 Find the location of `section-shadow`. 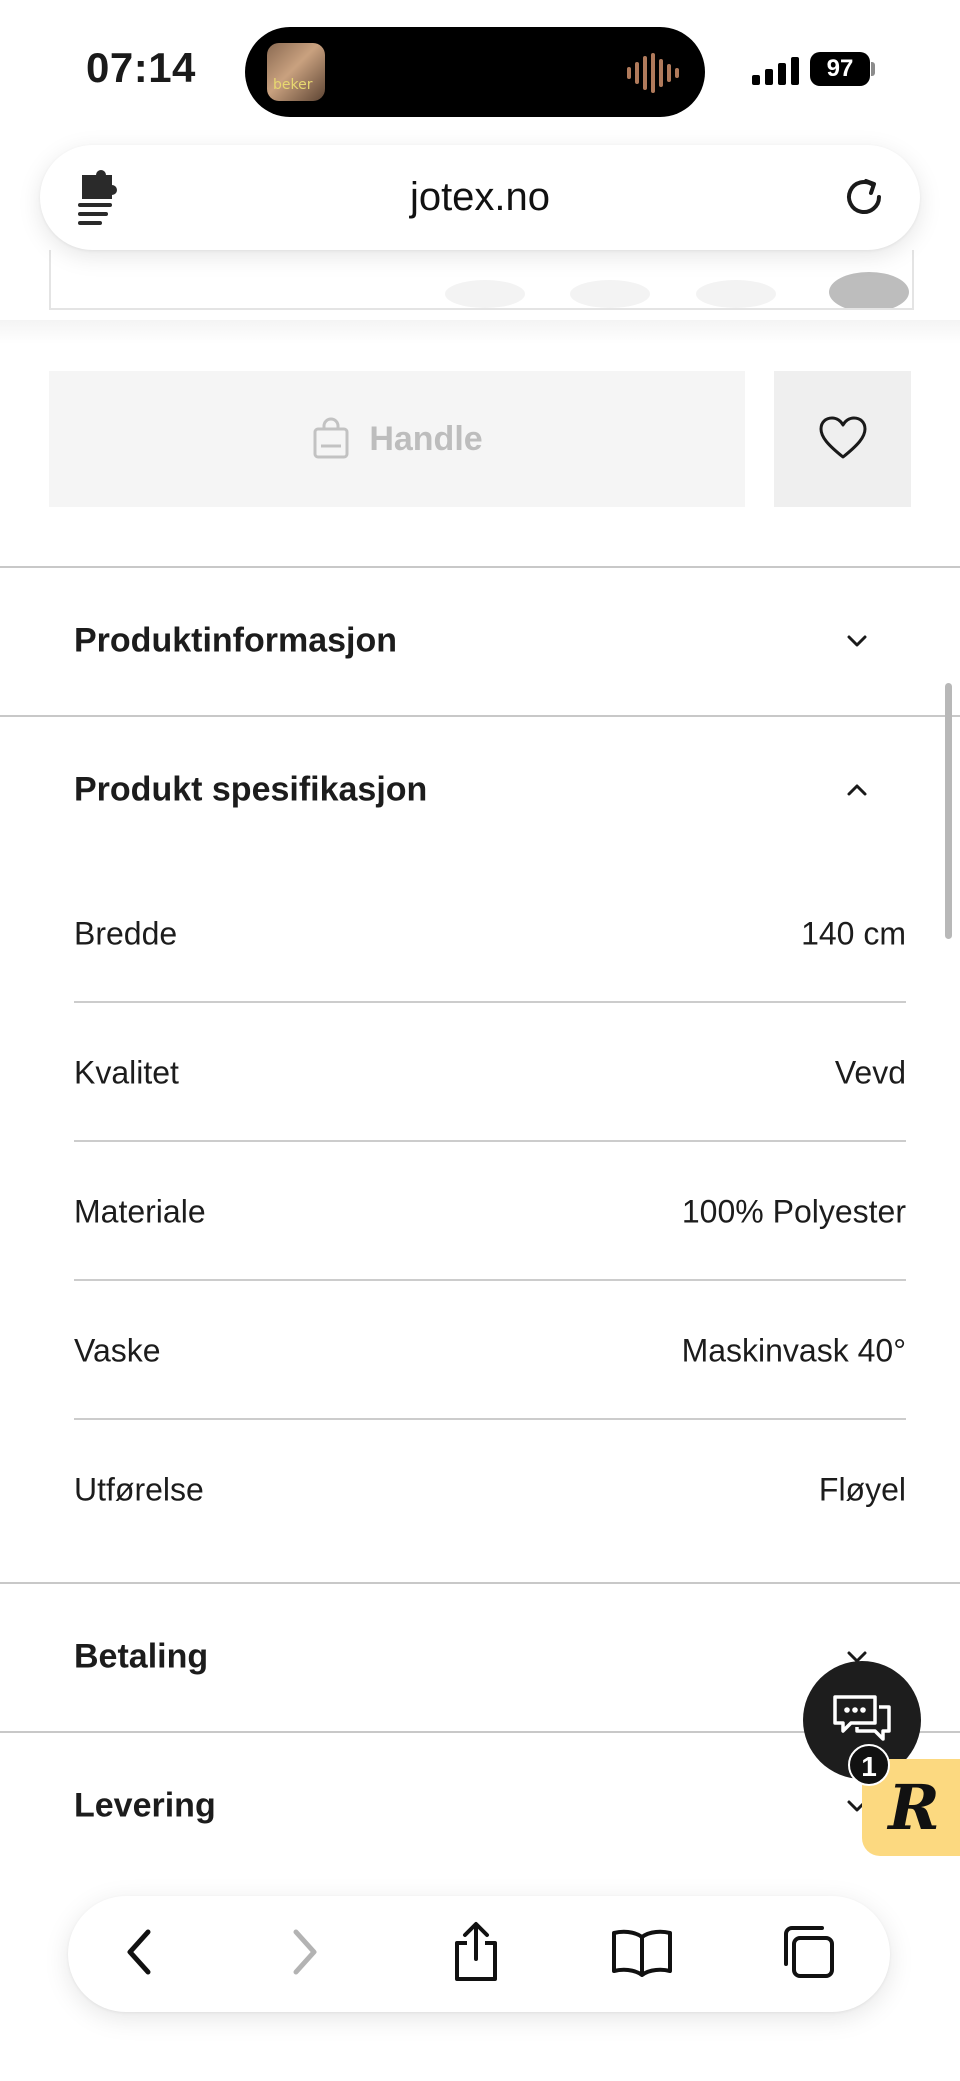

section-shadow is located at coordinates (480, 332).